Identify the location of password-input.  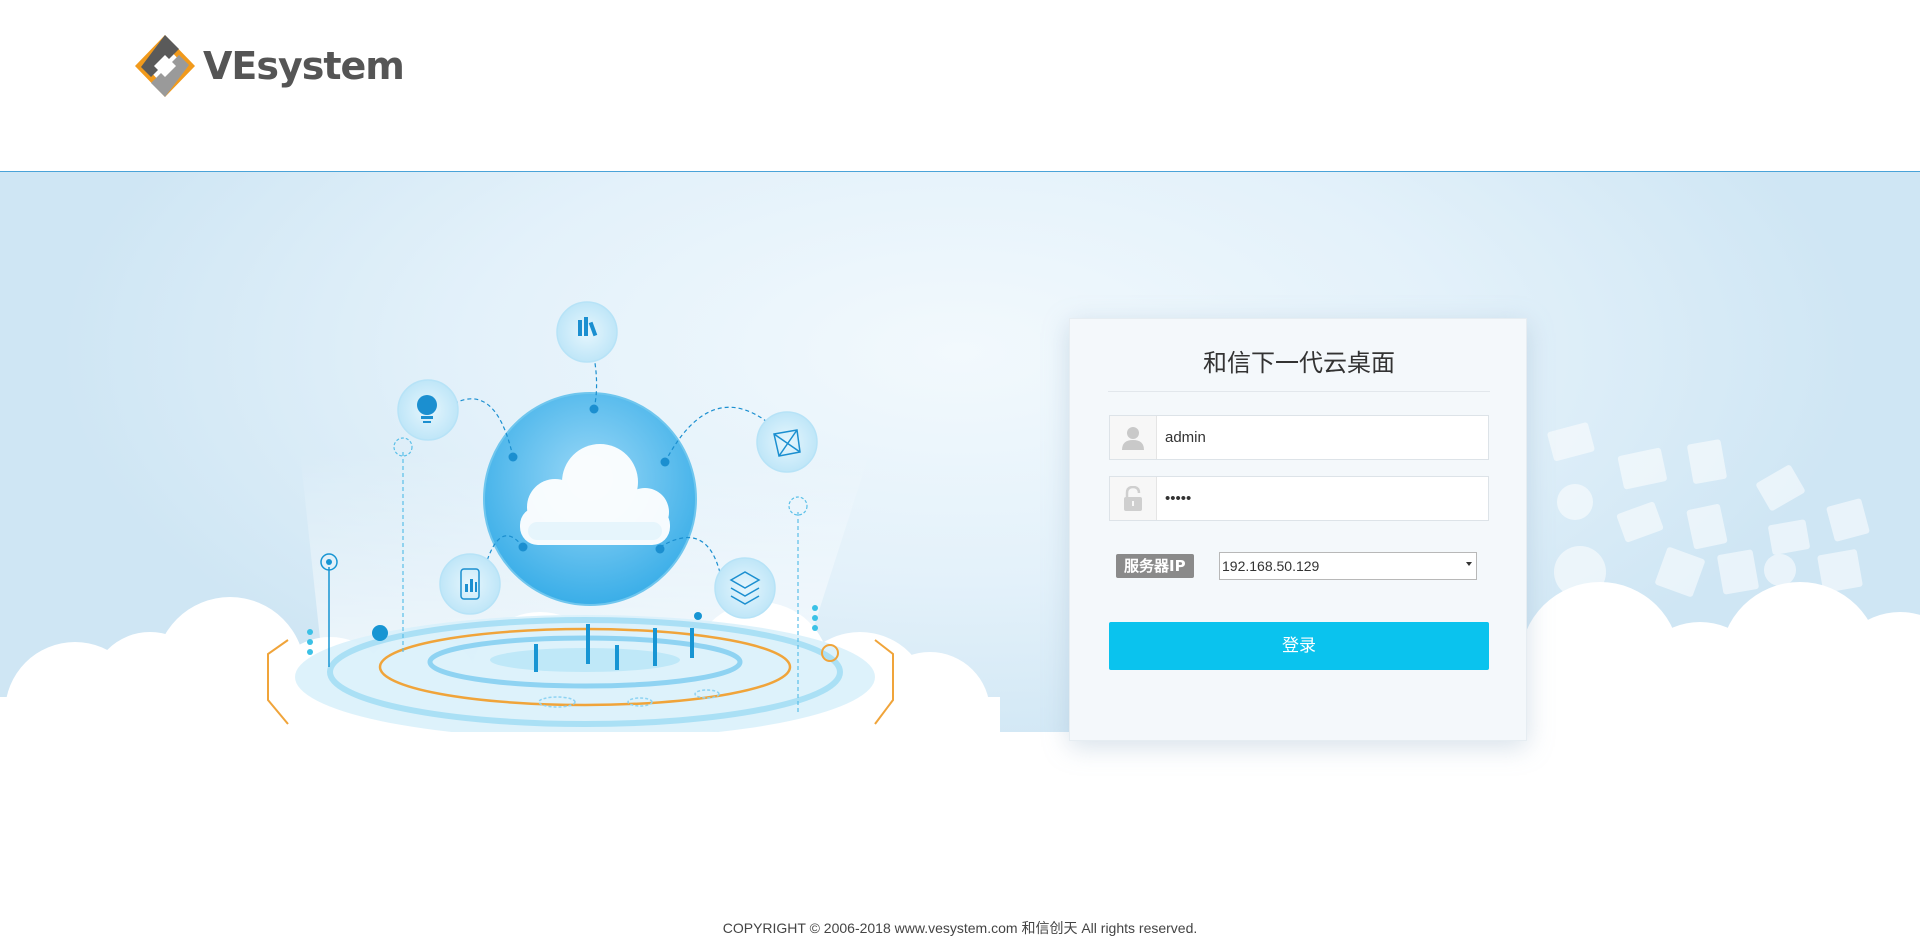
(1322, 498).